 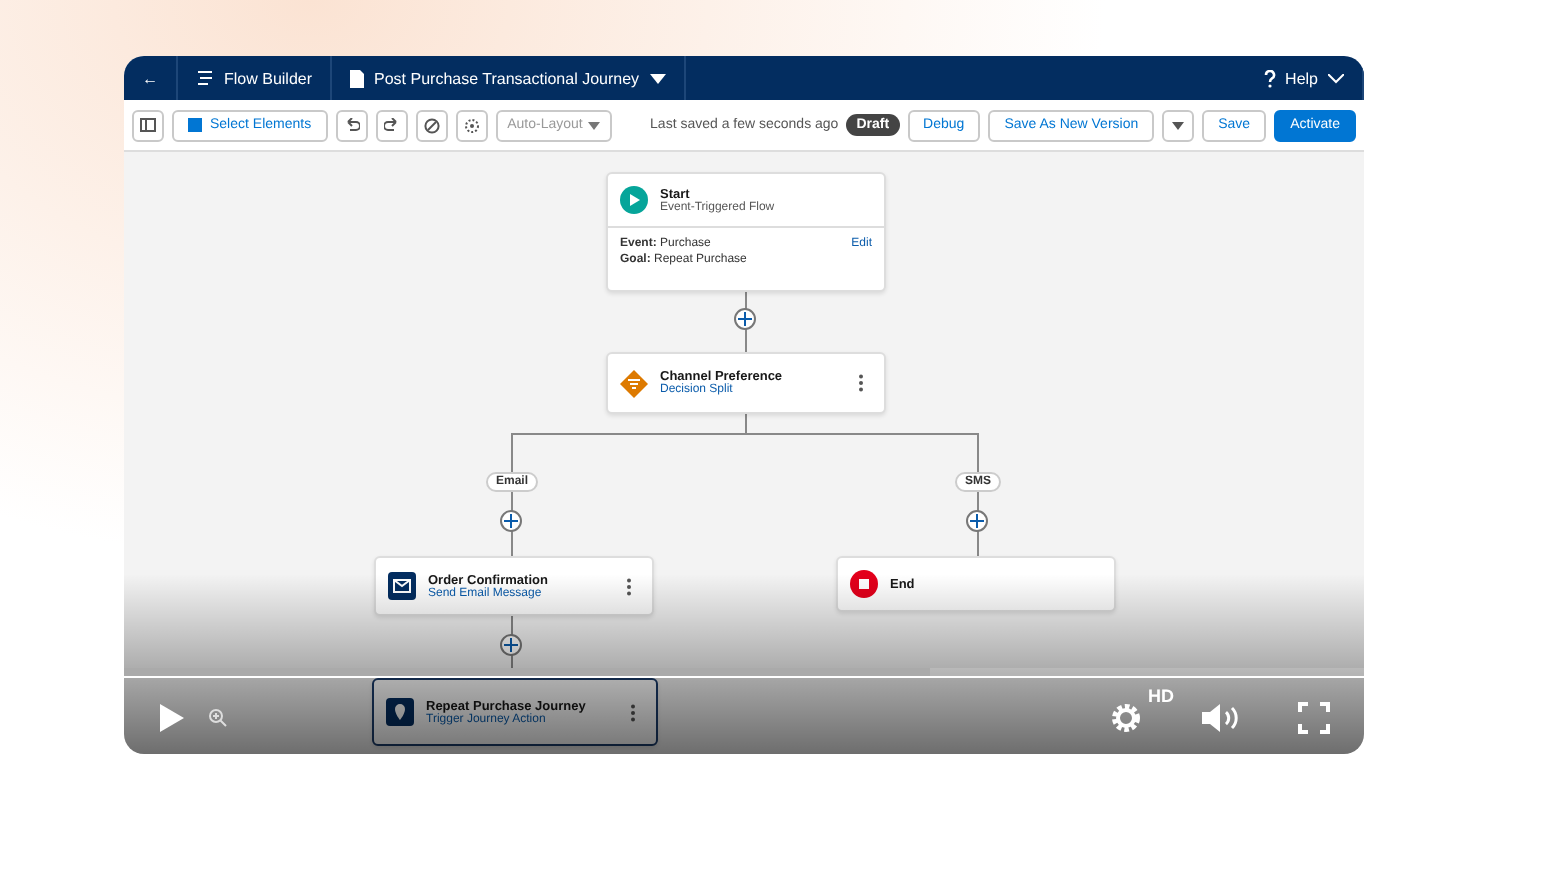 I want to click on settings-button, so click(x=471, y=125).